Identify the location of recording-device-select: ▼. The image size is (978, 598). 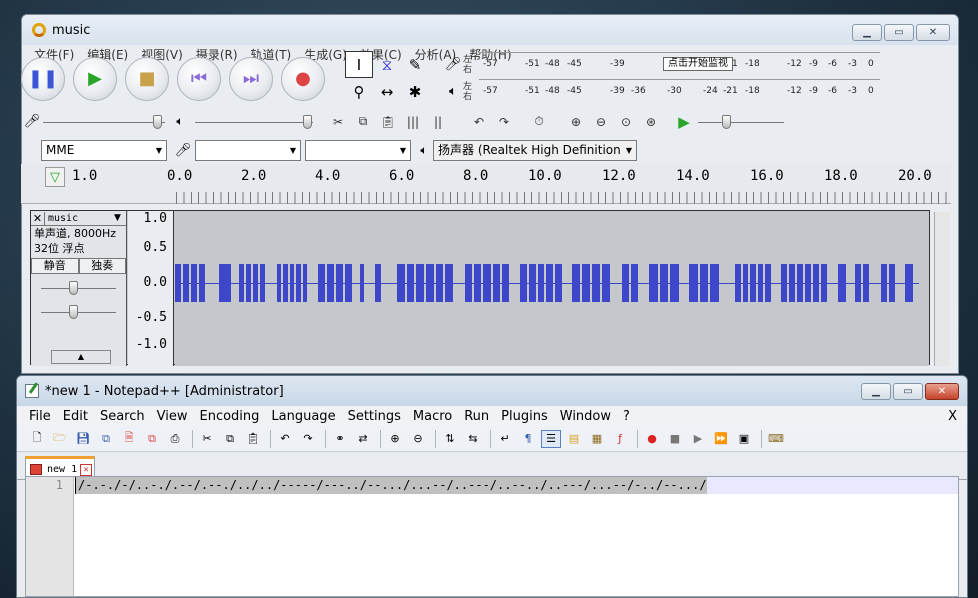
(248, 150).